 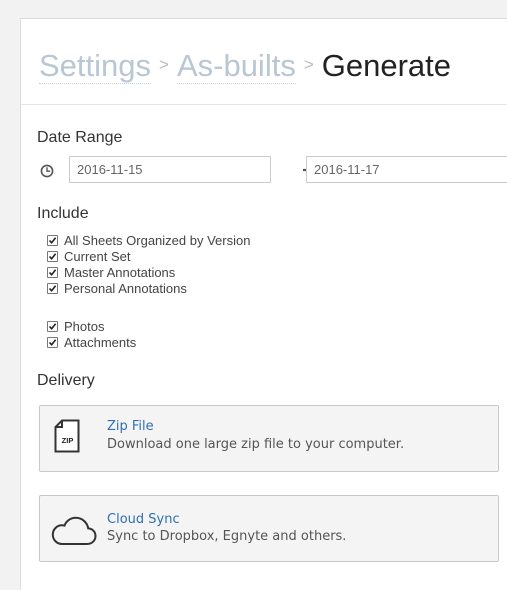 I want to click on start-date-input, so click(x=170, y=169).